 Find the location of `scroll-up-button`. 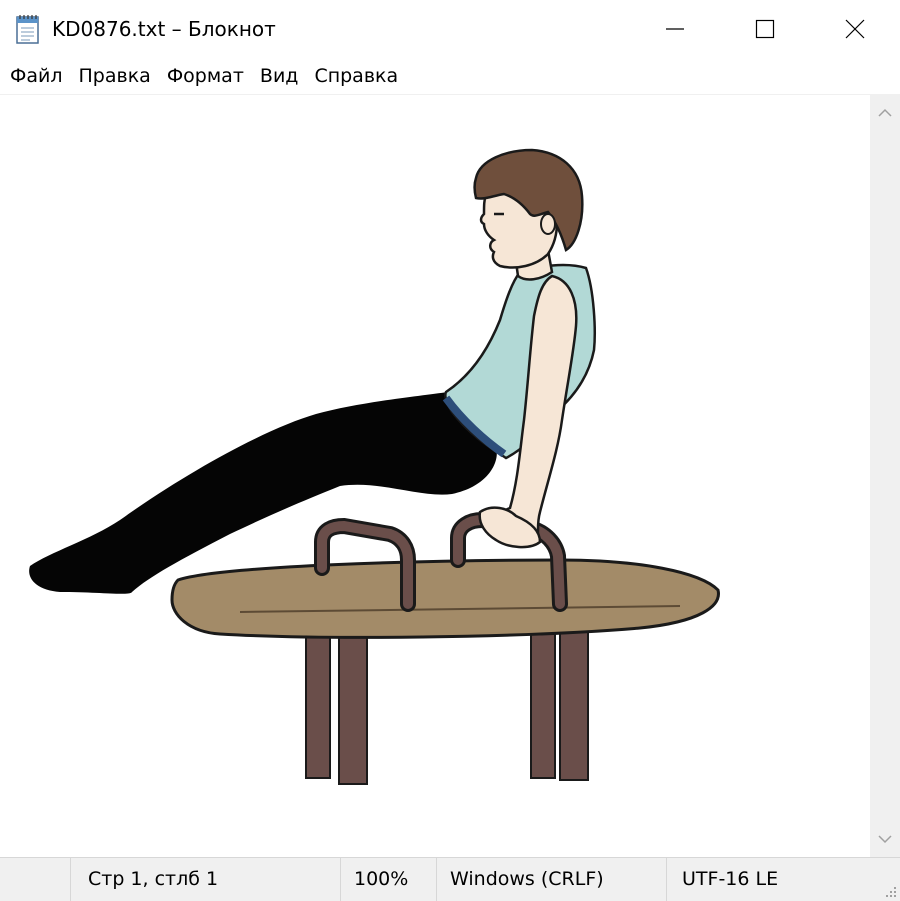

scroll-up-button is located at coordinates (885, 113).